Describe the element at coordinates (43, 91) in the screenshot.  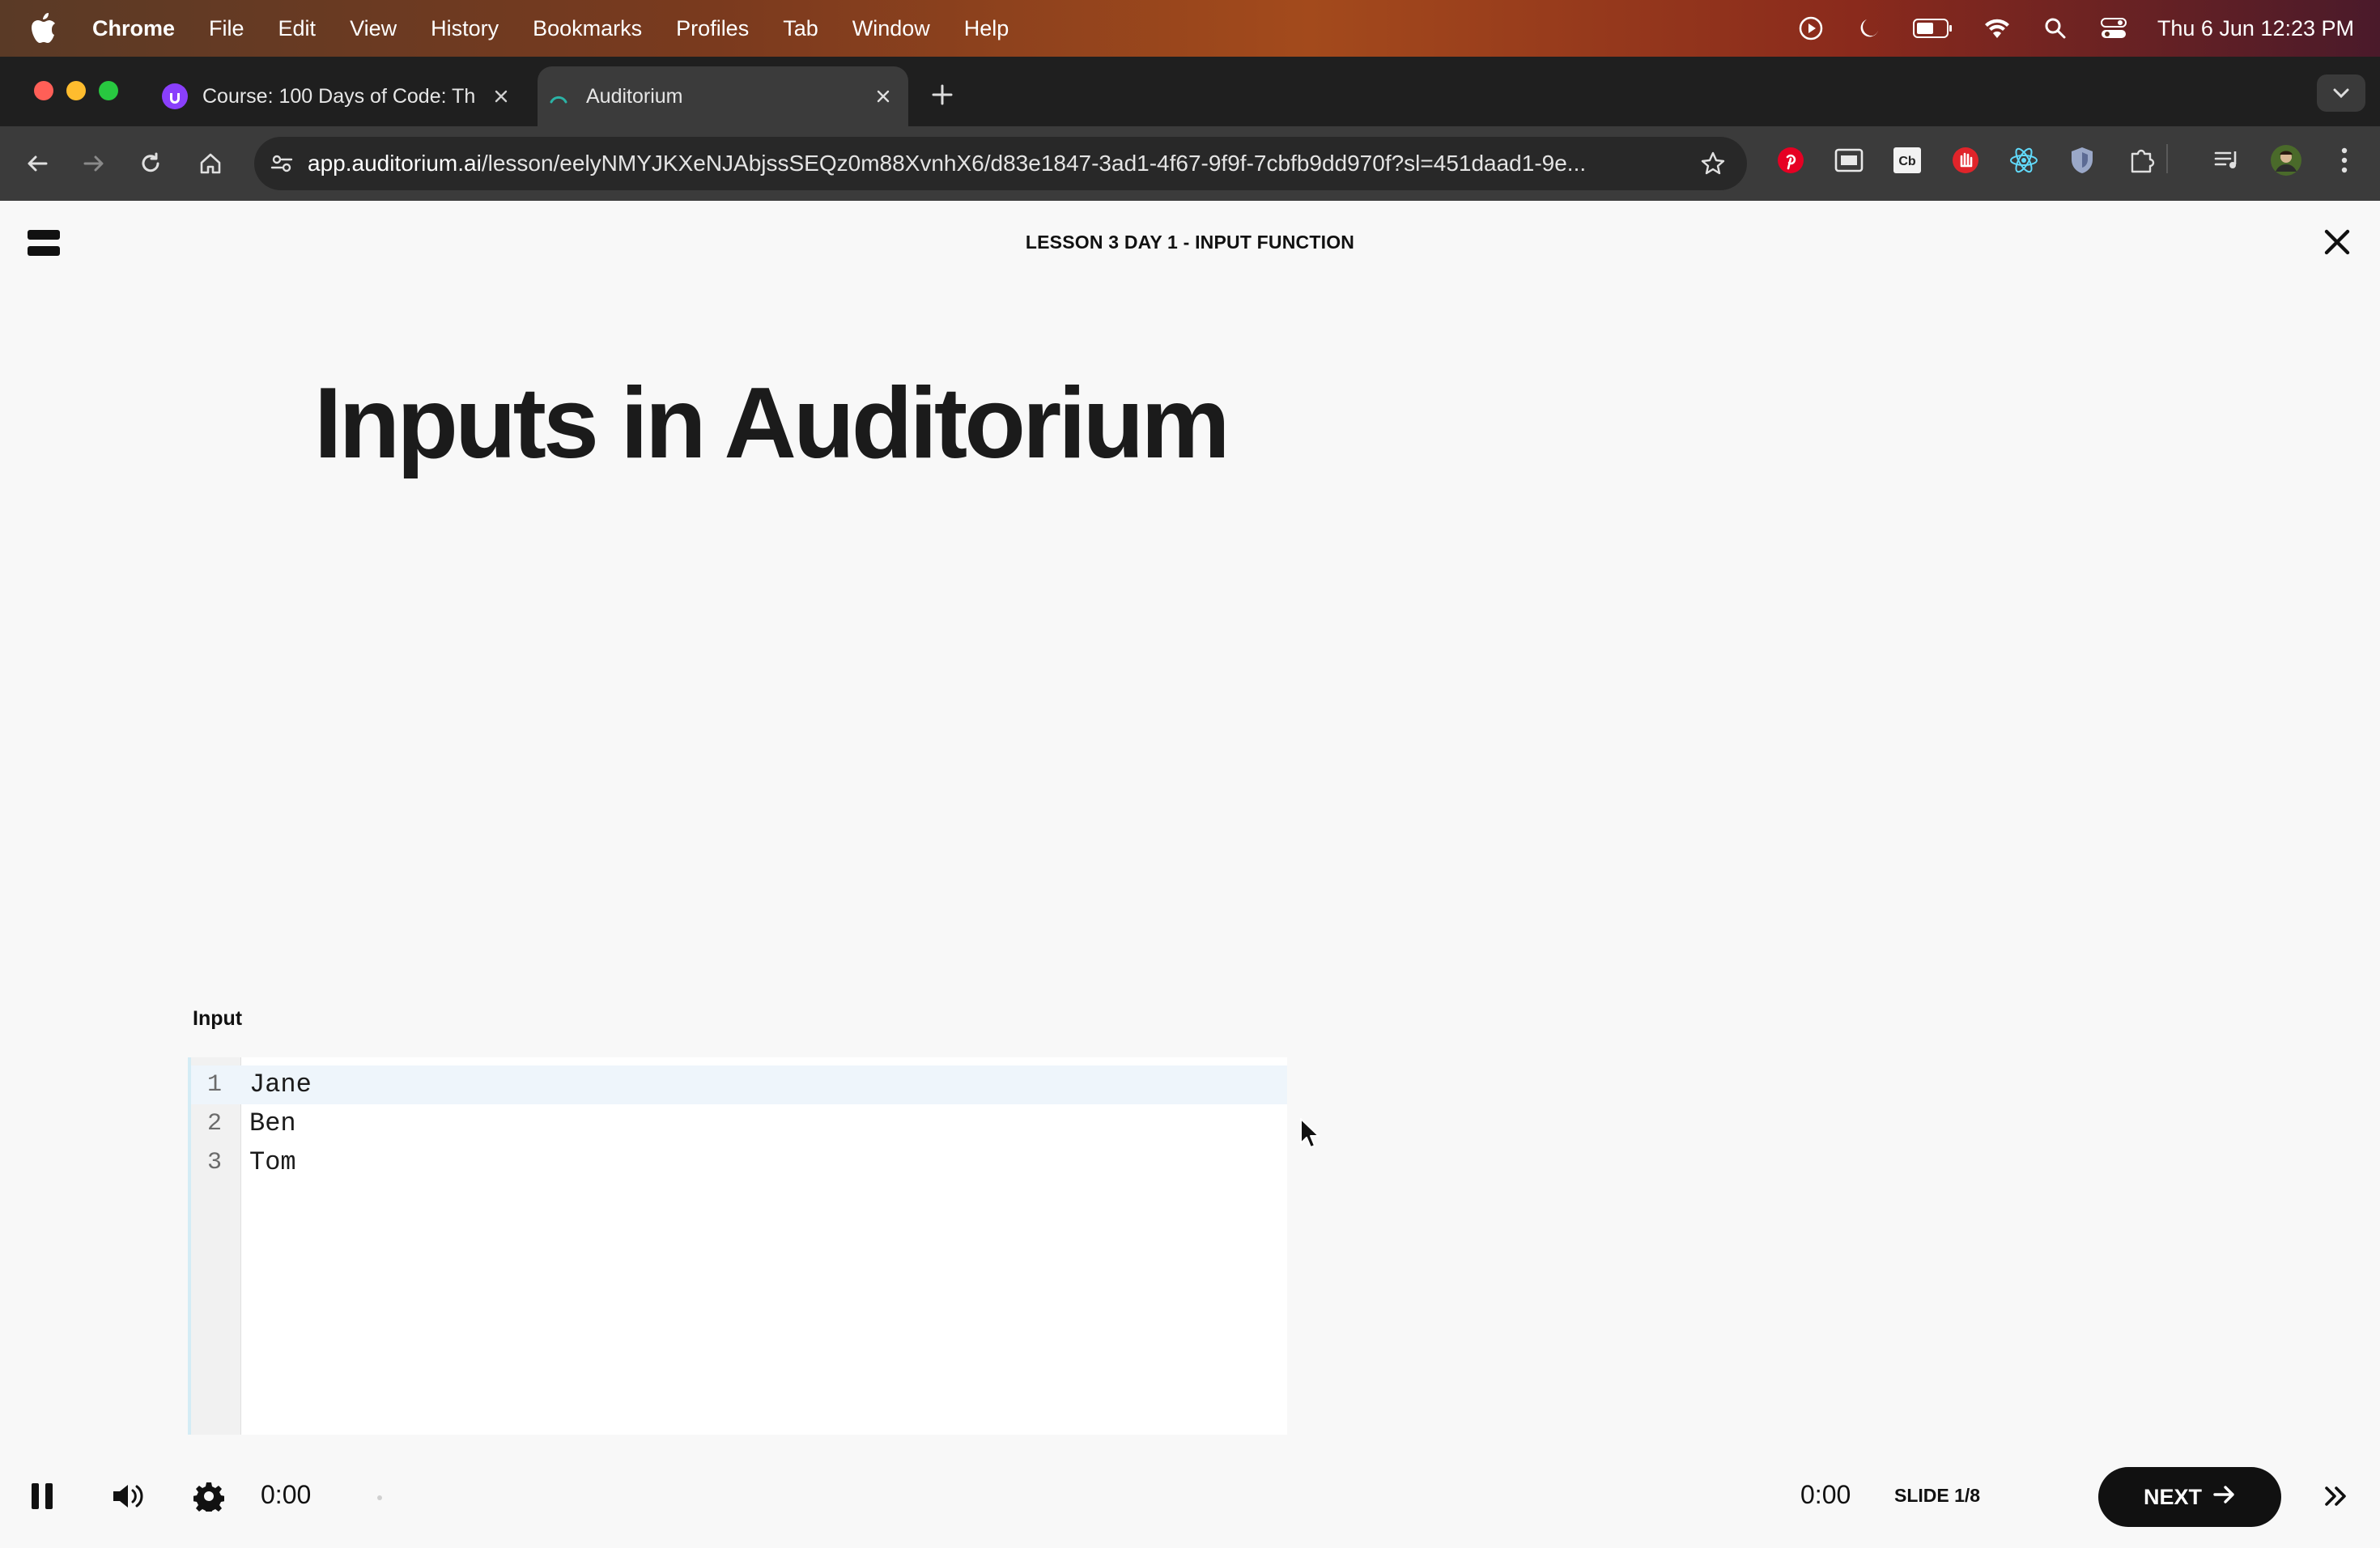
I see `close-window-button` at that location.